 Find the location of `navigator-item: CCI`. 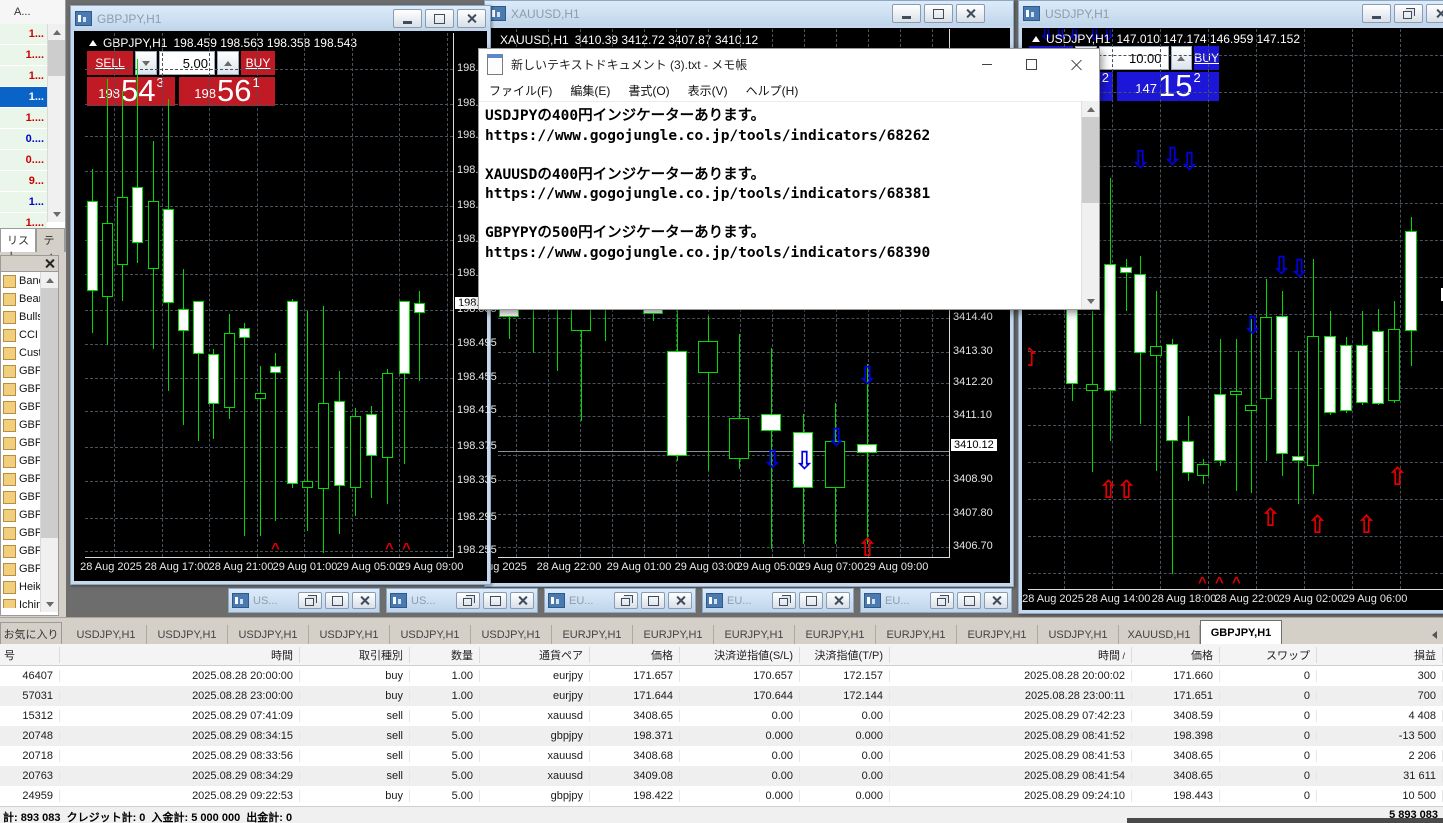

navigator-item: CCI is located at coordinates (23, 335).